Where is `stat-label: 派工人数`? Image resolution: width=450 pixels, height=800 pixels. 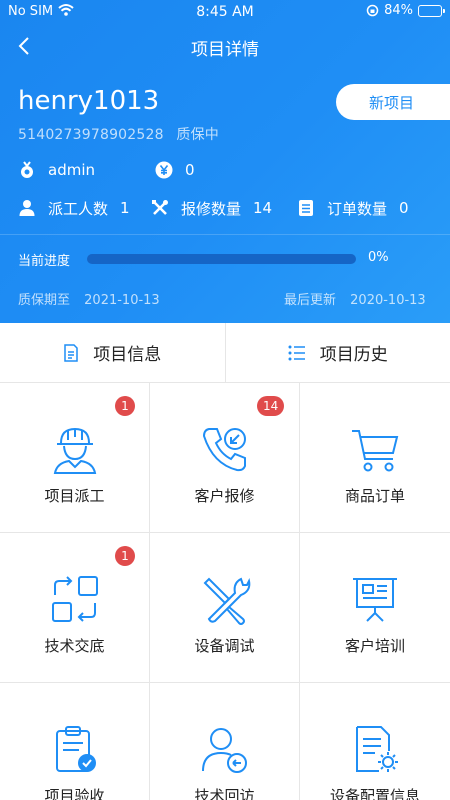 stat-label: 派工人数 is located at coordinates (78, 208).